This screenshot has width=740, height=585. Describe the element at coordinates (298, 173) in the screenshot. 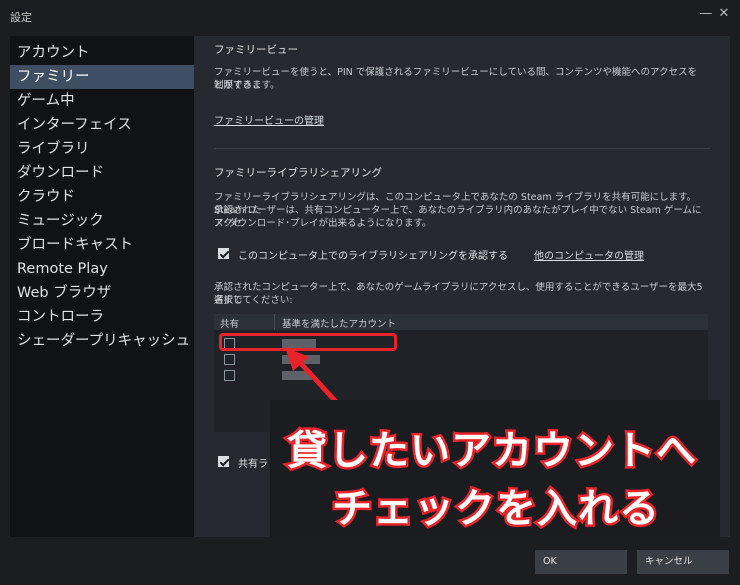

I see `library-sharing-title: ファミリーライブラリシェアリング` at that location.